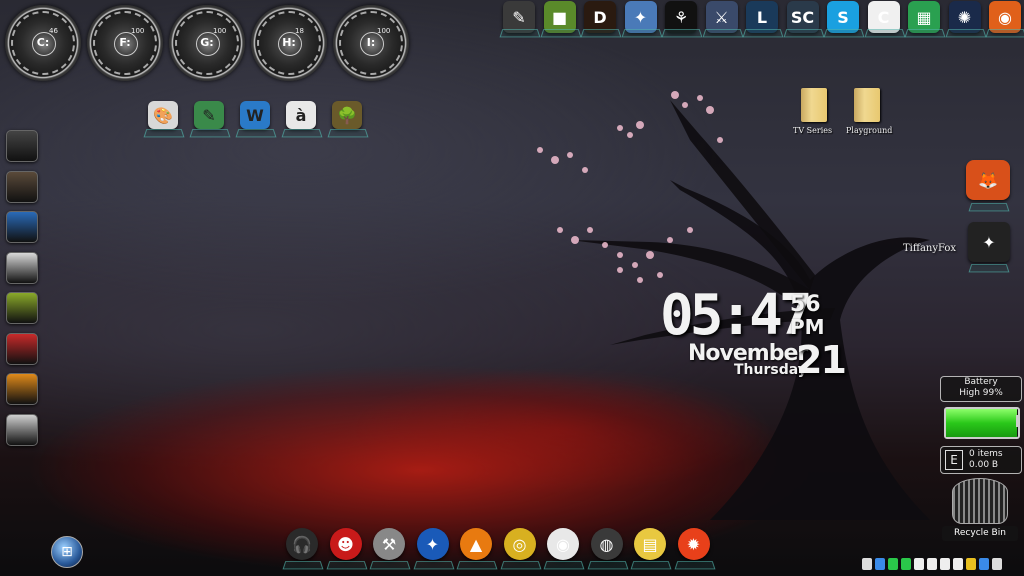  What do you see at coordinates (843, 17) in the screenshot?
I see `skype-icon-glyph: S` at bounding box center [843, 17].